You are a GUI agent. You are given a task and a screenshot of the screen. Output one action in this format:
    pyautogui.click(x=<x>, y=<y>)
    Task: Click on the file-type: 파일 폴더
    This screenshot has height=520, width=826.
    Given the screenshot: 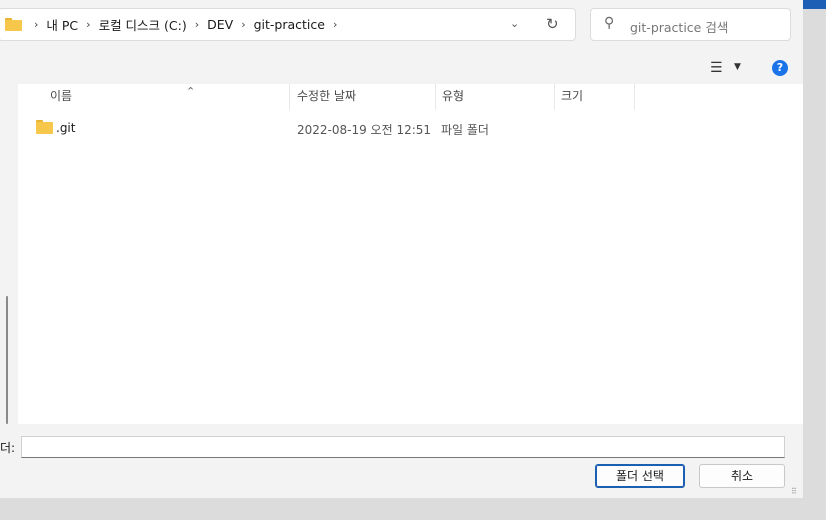 What is the action you would take?
    pyautogui.click(x=465, y=130)
    